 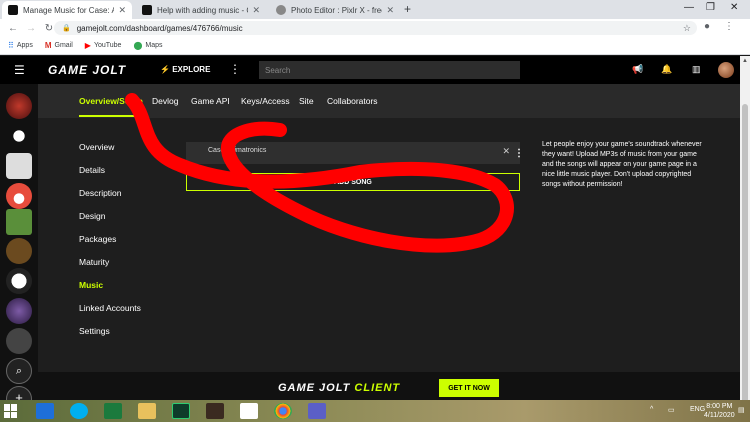 I want to click on clock-date: 4/11/2020, so click(x=719, y=415).